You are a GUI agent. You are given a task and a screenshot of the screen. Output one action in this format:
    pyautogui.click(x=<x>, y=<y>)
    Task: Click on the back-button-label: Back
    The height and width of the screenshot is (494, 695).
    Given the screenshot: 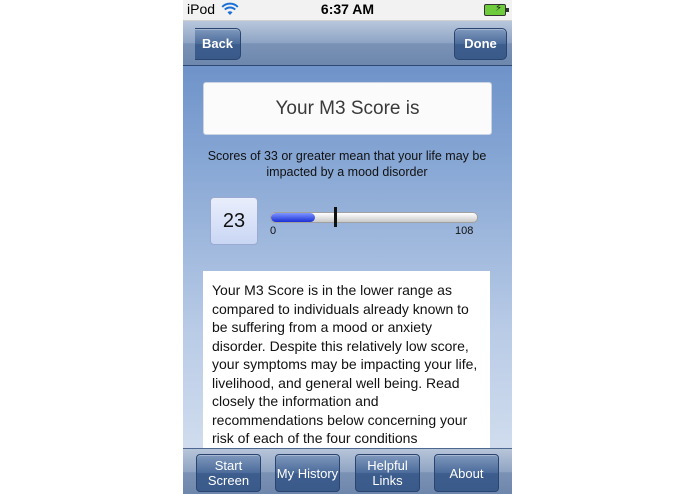 What is the action you would take?
    pyautogui.click(x=217, y=43)
    